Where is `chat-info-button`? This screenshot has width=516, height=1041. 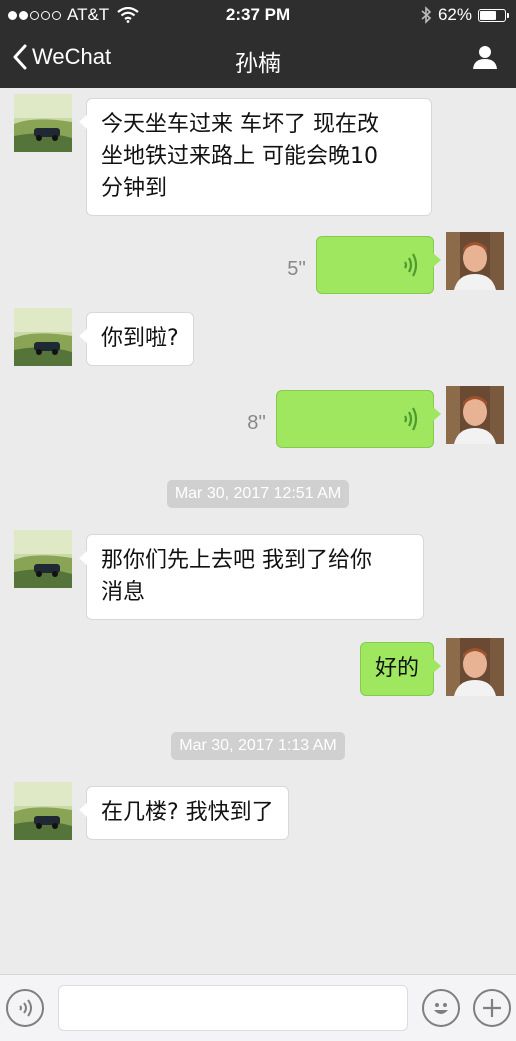 chat-info-button is located at coordinates (485, 59).